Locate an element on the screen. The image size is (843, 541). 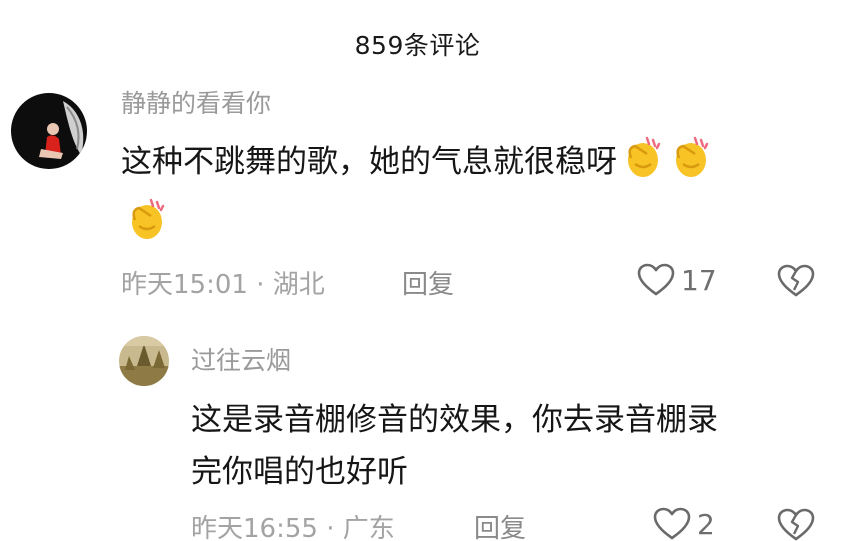
comment-count-title: 859条评论 is located at coordinates (417, 45).